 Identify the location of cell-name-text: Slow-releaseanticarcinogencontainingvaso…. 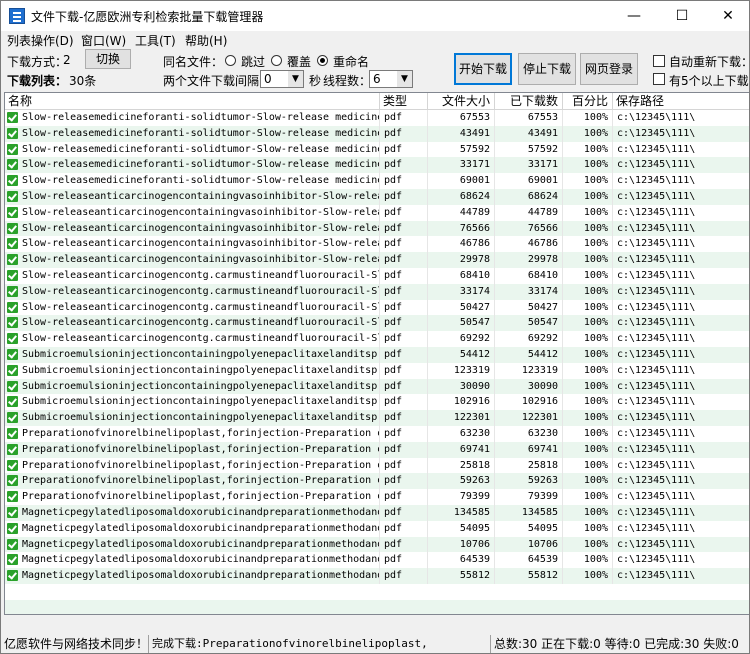
(201, 212).